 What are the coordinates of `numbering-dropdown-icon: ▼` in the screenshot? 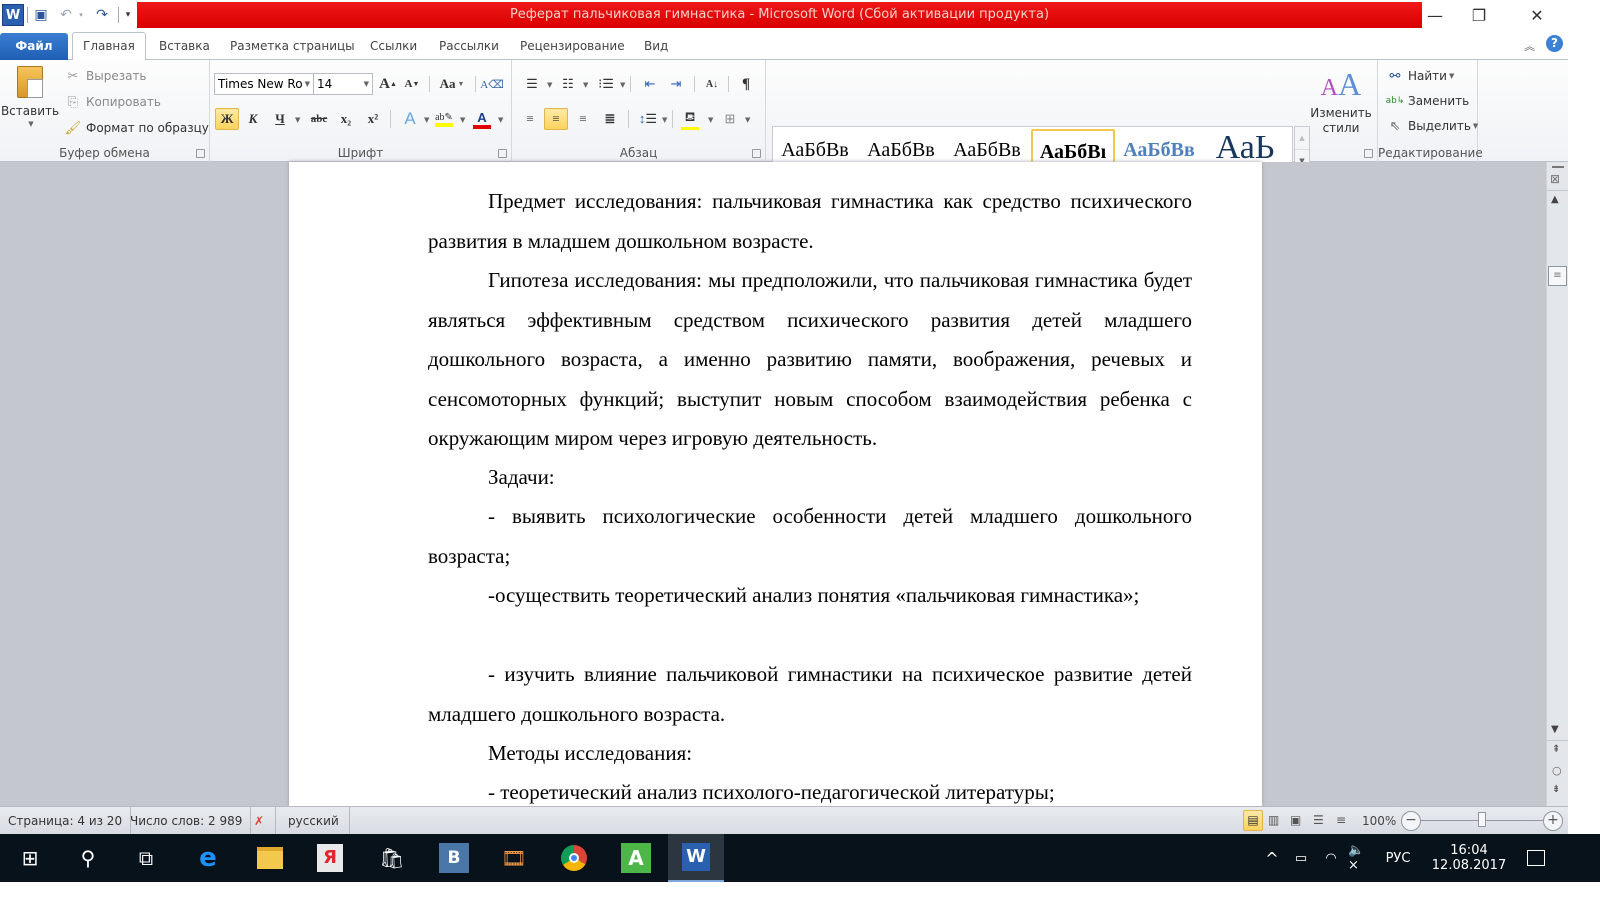 It's located at (585, 85).